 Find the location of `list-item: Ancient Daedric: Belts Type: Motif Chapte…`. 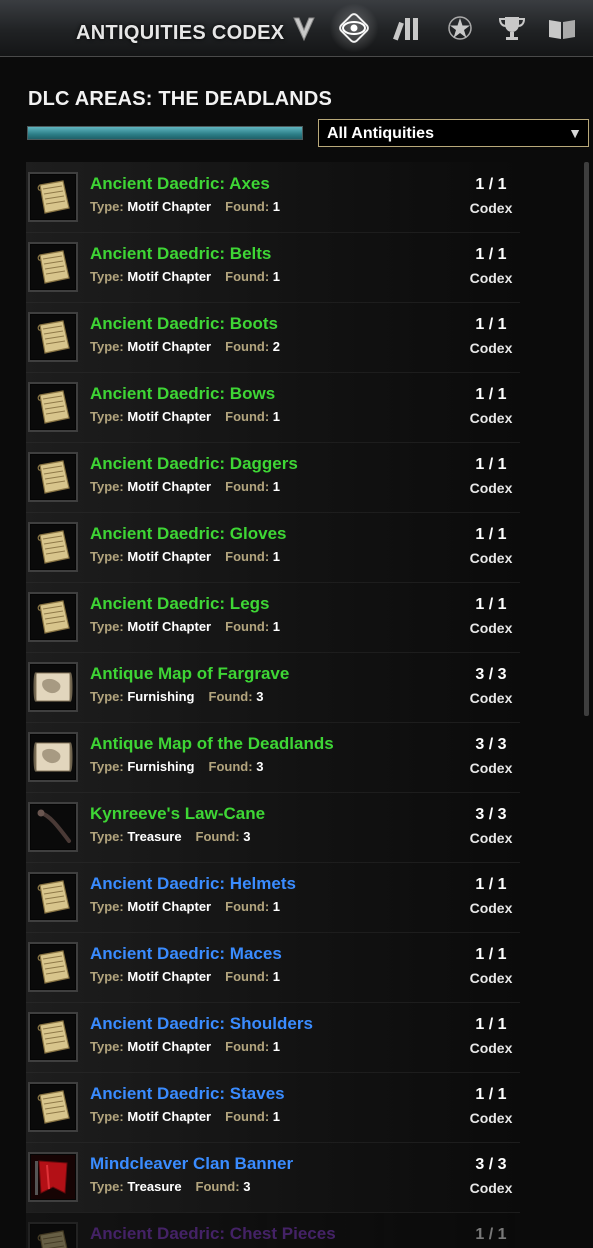

list-item: Ancient Daedric: Belts Type: Motif Chapte… is located at coordinates (273, 267).